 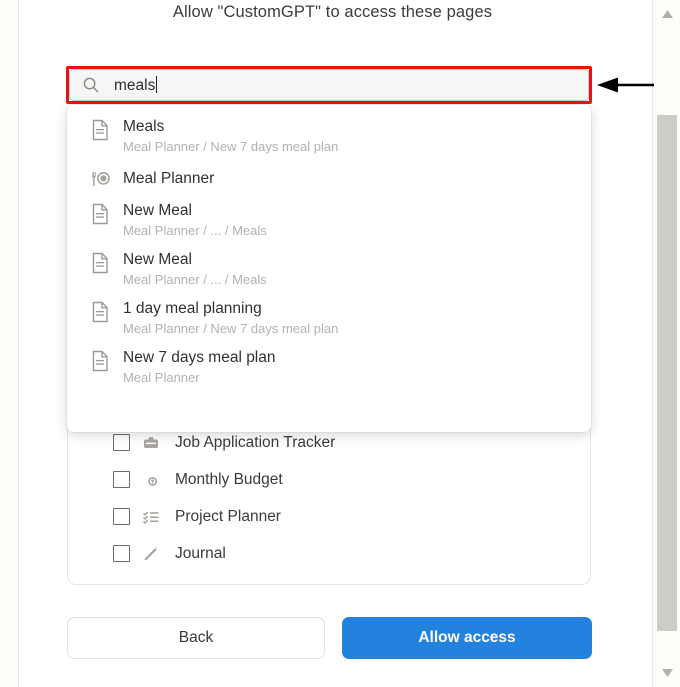 What do you see at coordinates (161, 377) in the screenshot?
I see `search-result-path: Meal Planner` at bounding box center [161, 377].